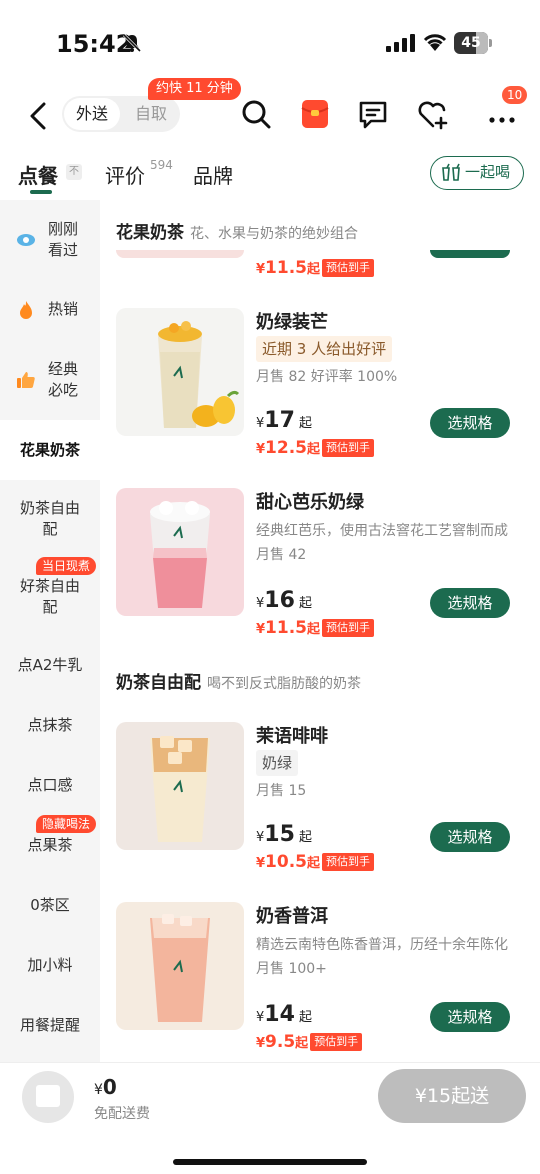 The image size is (540, 1174). What do you see at coordinates (50, 240) in the screenshot?
I see `sidebar-item-recent: 刚刚 看过` at bounding box center [50, 240].